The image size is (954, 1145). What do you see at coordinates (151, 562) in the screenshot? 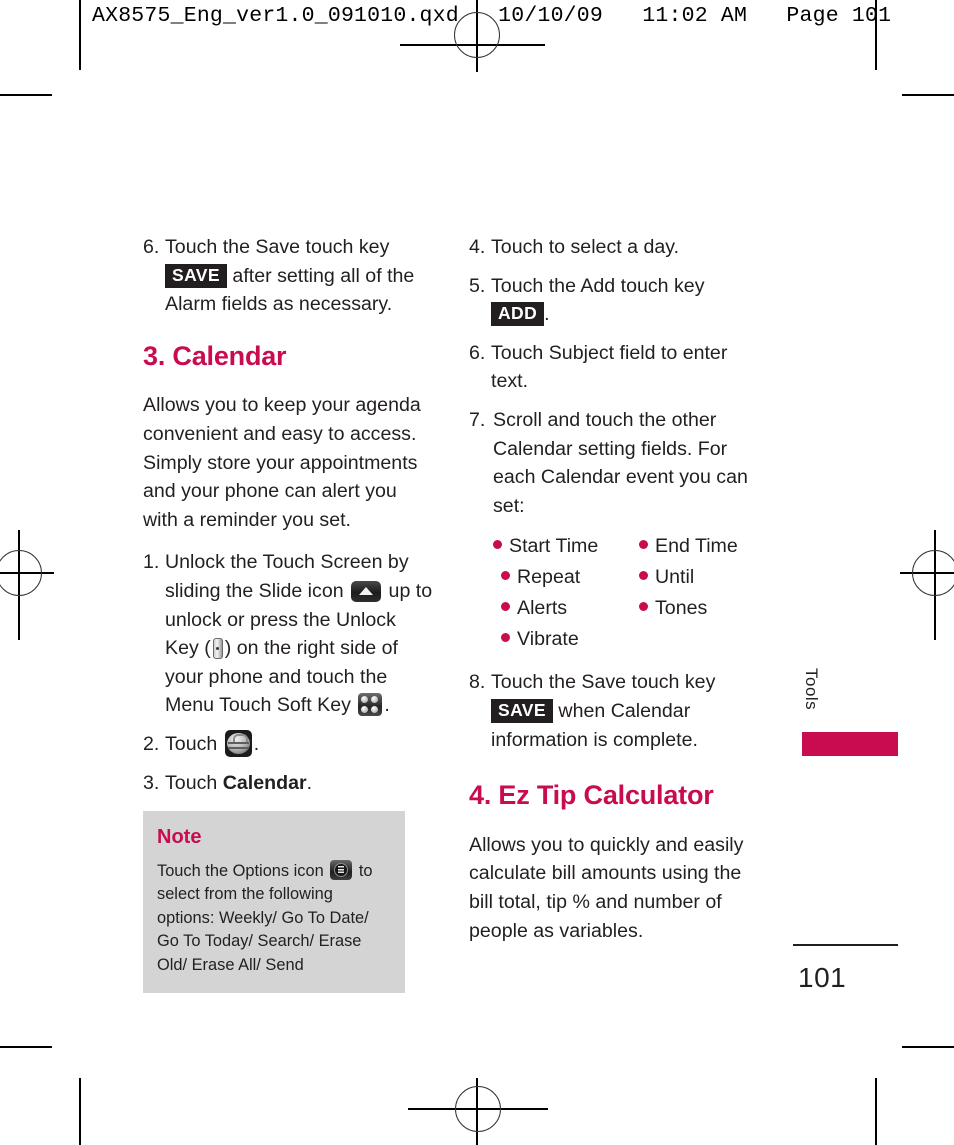
I see `step-number: 1.` at bounding box center [151, 562].